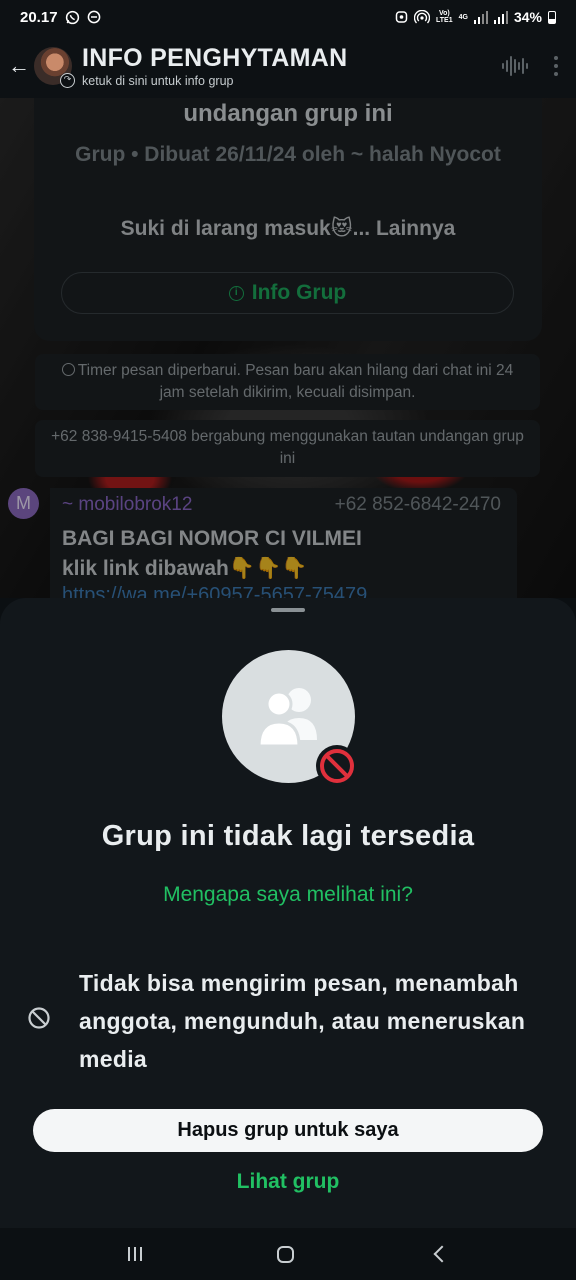 The width and height of the screenshot is (576, 1280). Describe the element at coordinates (288, 17) in the screenshot. I see `status-bar: 20.17 Vo) LTE1 4G 34%` at that location.